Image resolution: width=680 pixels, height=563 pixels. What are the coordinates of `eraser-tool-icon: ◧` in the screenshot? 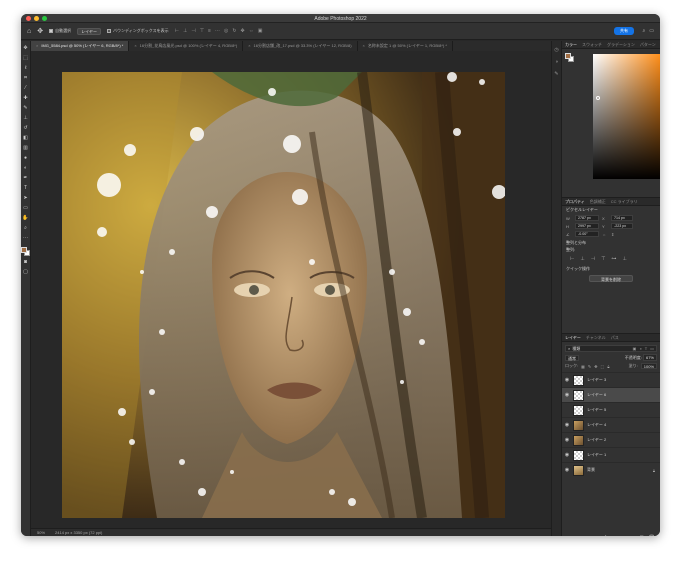 It's located at (26, 138).